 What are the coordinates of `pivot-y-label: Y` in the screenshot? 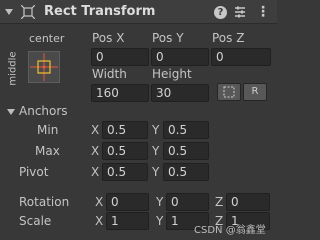 It's located at (156, 172).